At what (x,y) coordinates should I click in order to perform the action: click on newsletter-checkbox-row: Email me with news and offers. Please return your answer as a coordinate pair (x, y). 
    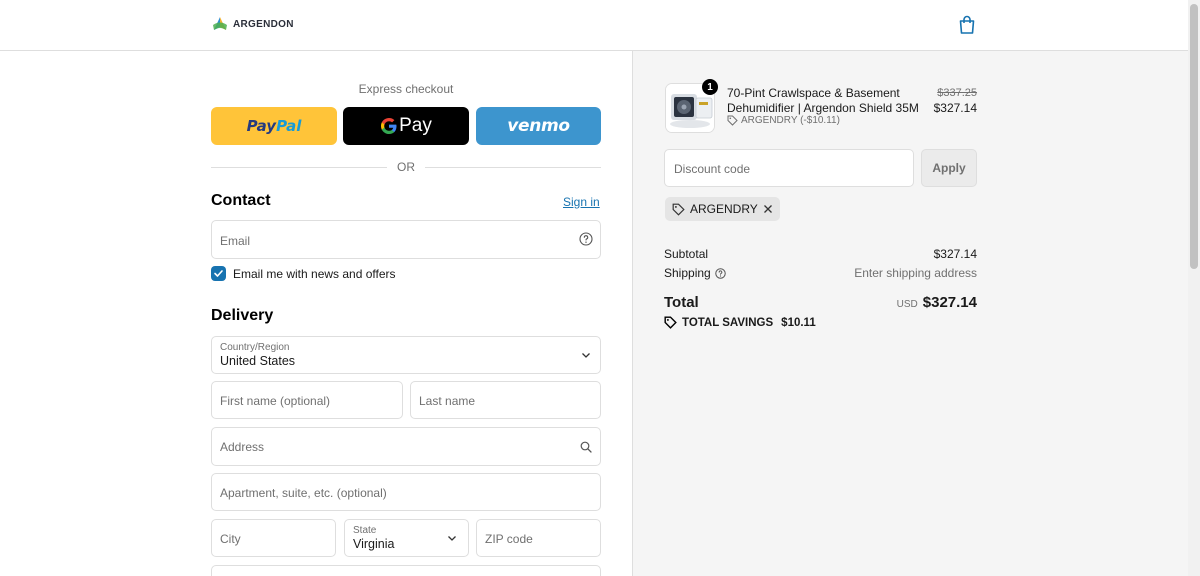
    Looking at the image, I should click on (303, 273).